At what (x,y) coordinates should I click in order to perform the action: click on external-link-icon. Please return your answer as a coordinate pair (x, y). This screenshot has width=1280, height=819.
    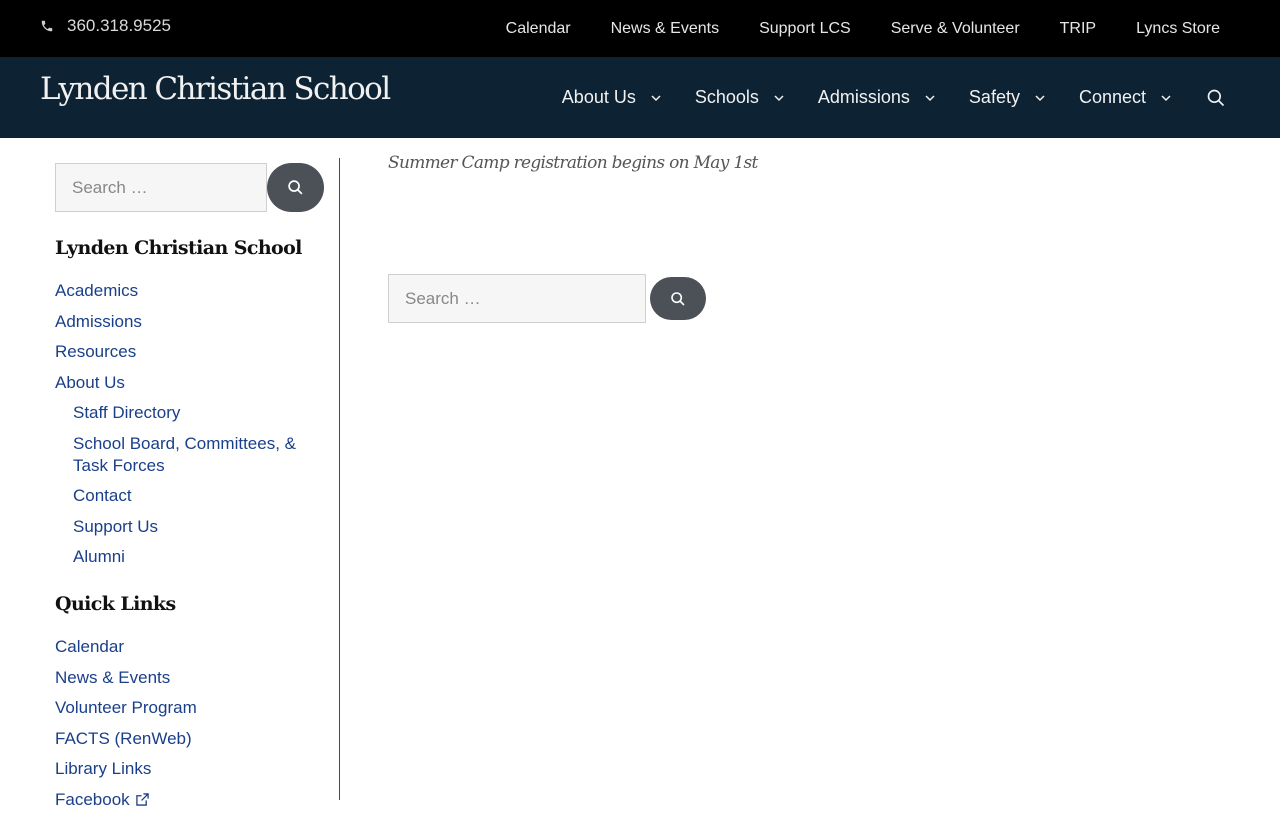
    Looking at the image, I should click on (142, 799).